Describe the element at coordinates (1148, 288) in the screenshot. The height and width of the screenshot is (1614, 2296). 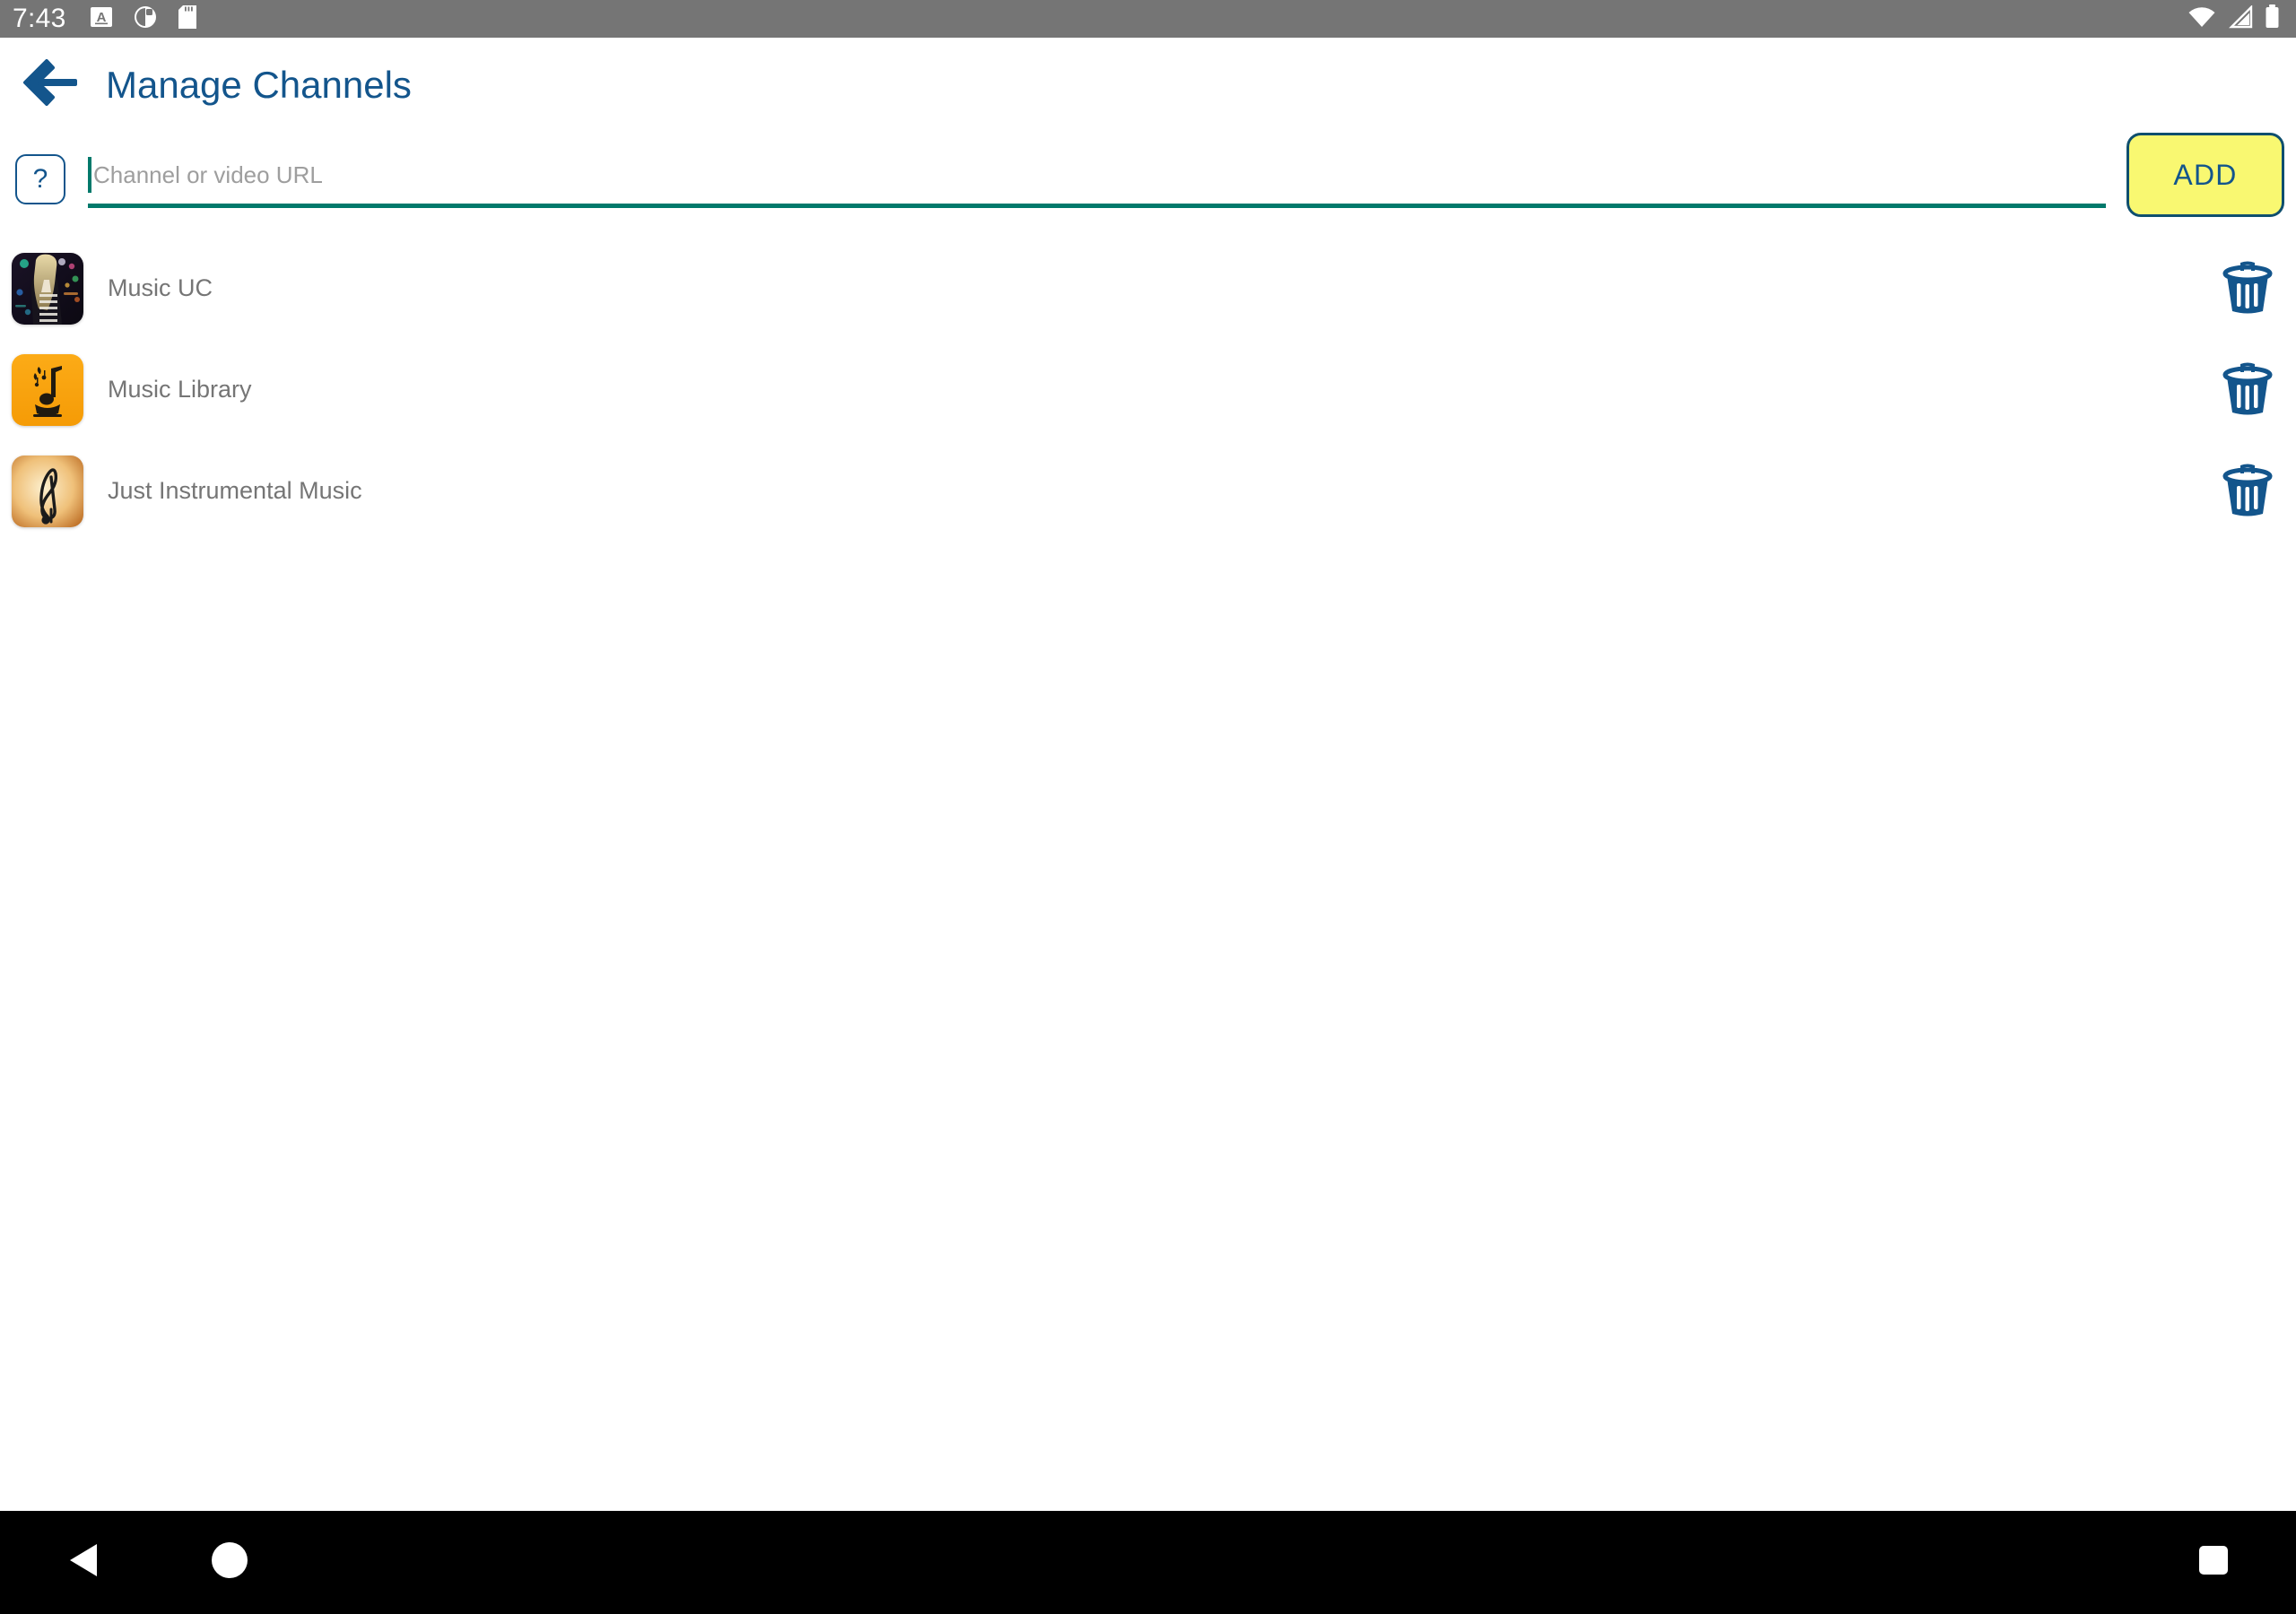
I see `channel-row: Music UC` at that location.